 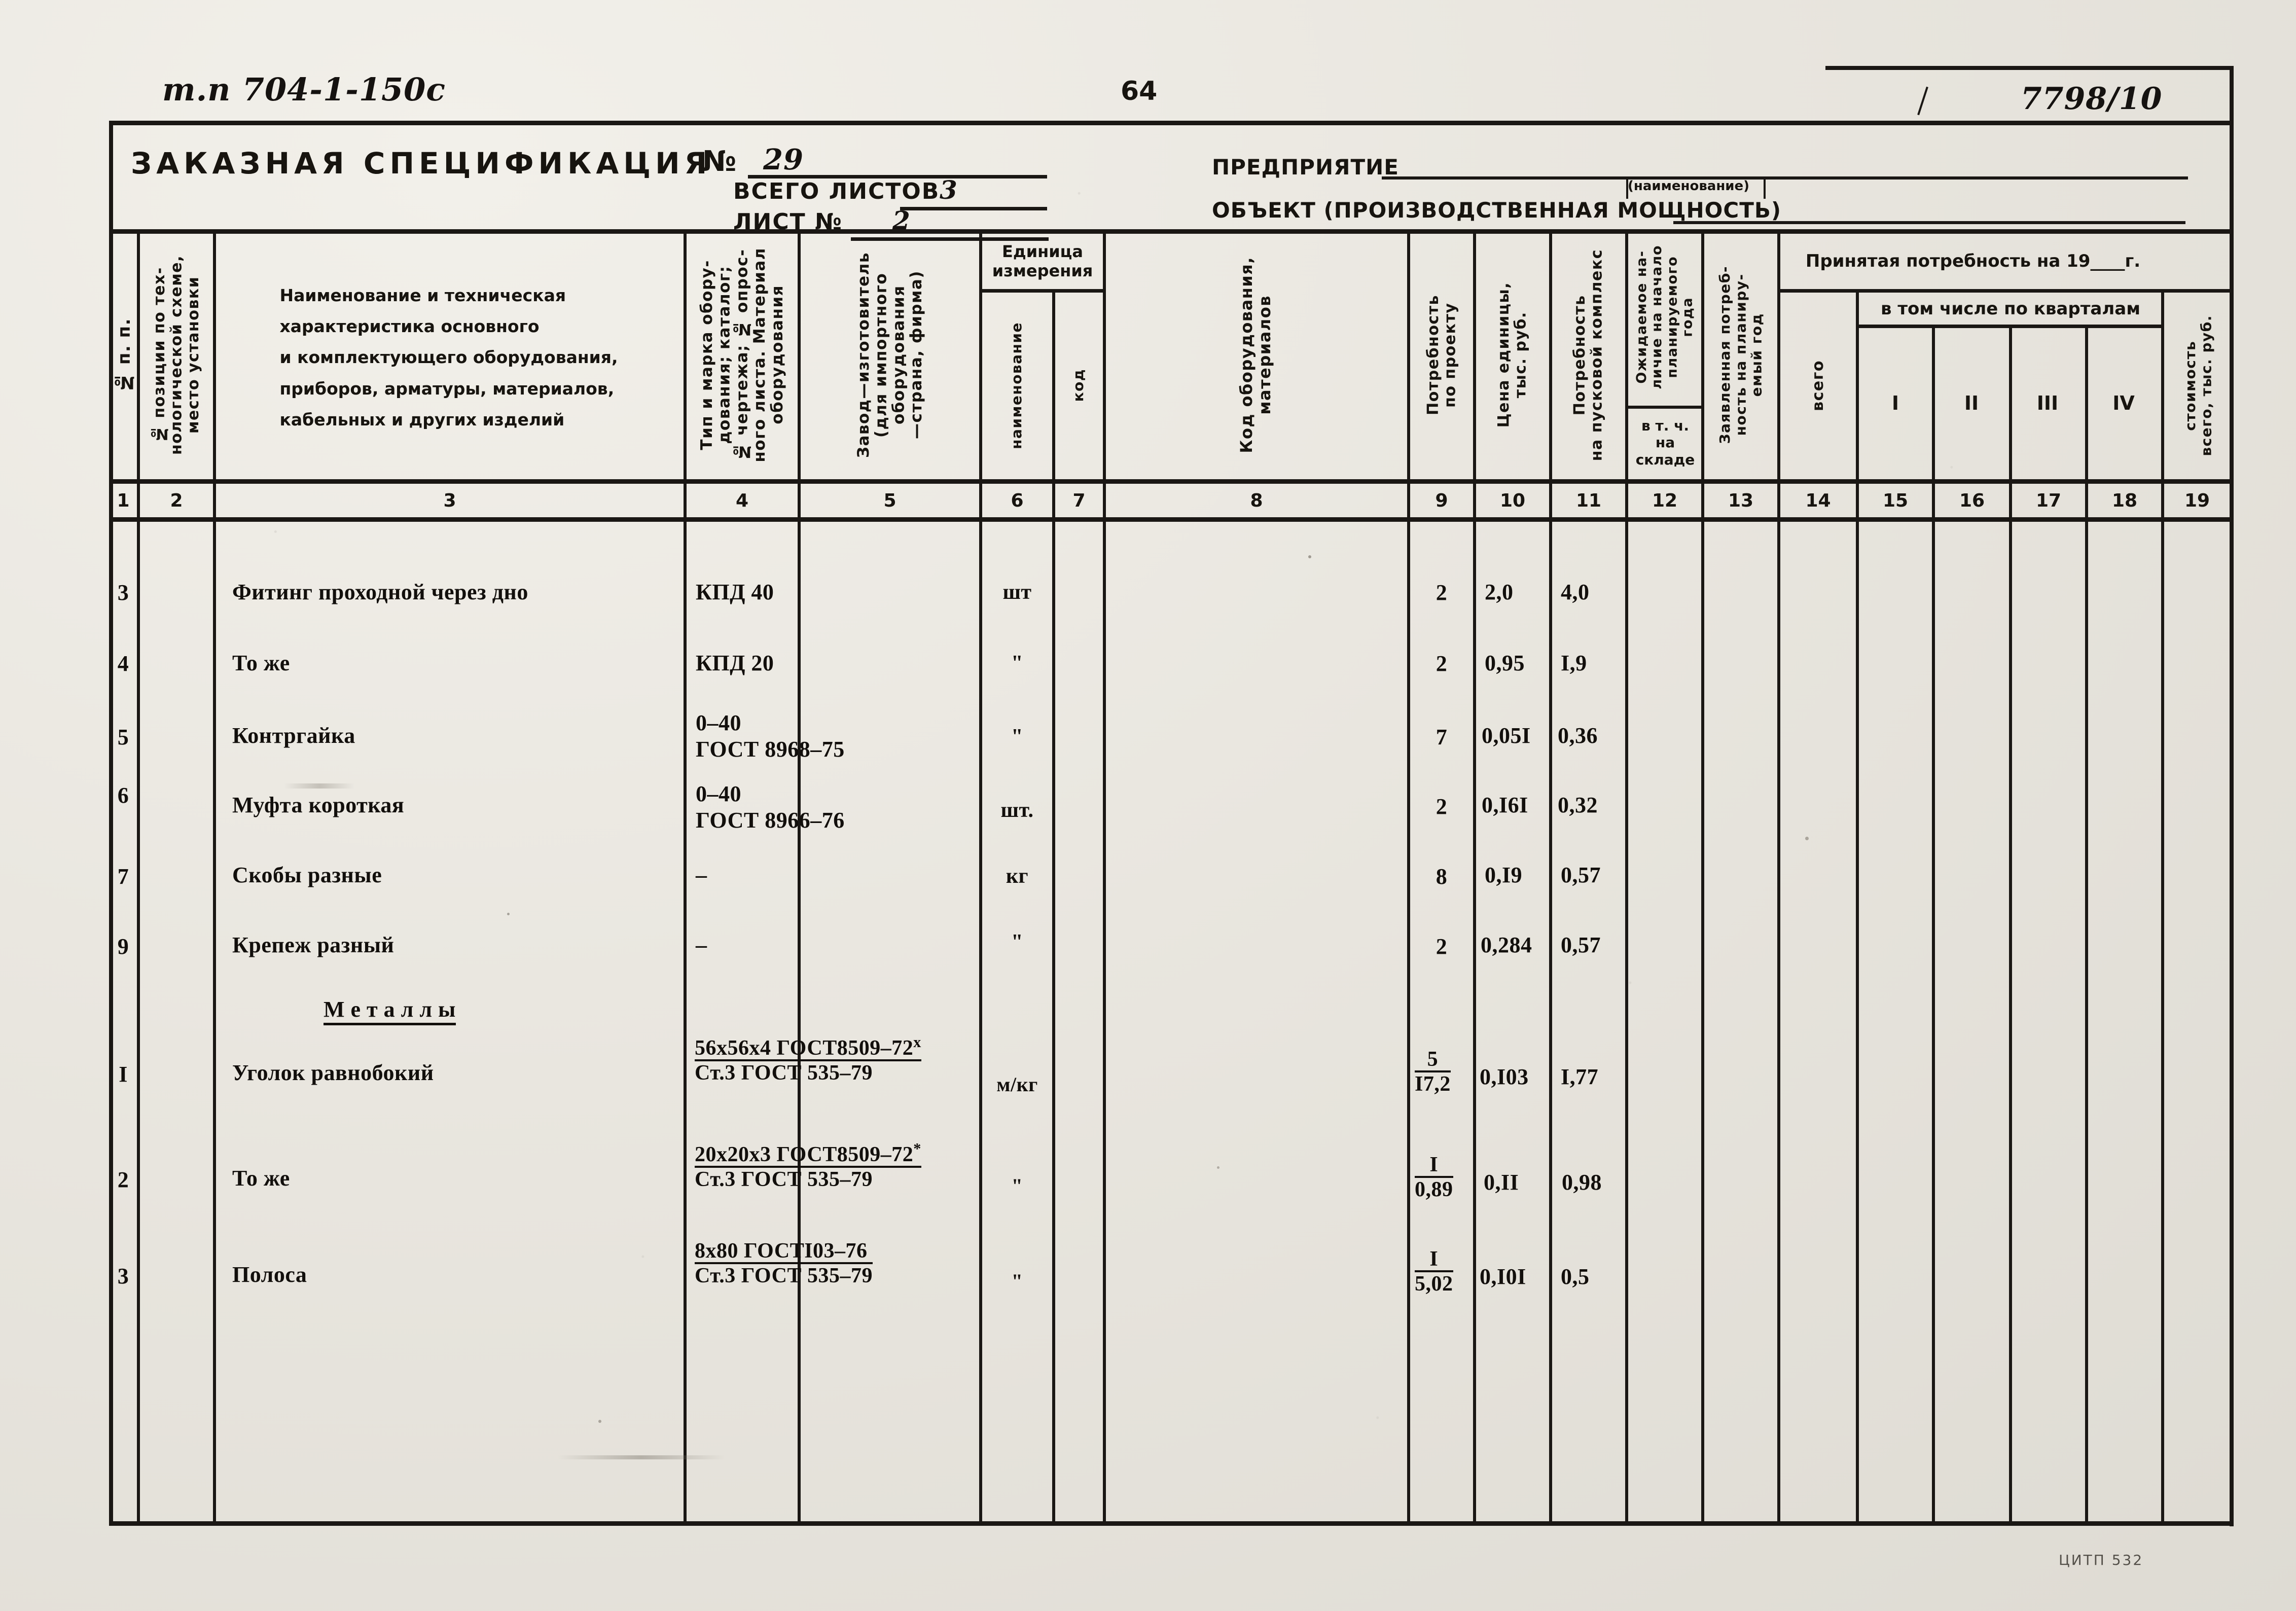 I want to click on row-startup-demand: 0,5, so click(x=1575, y=1276).